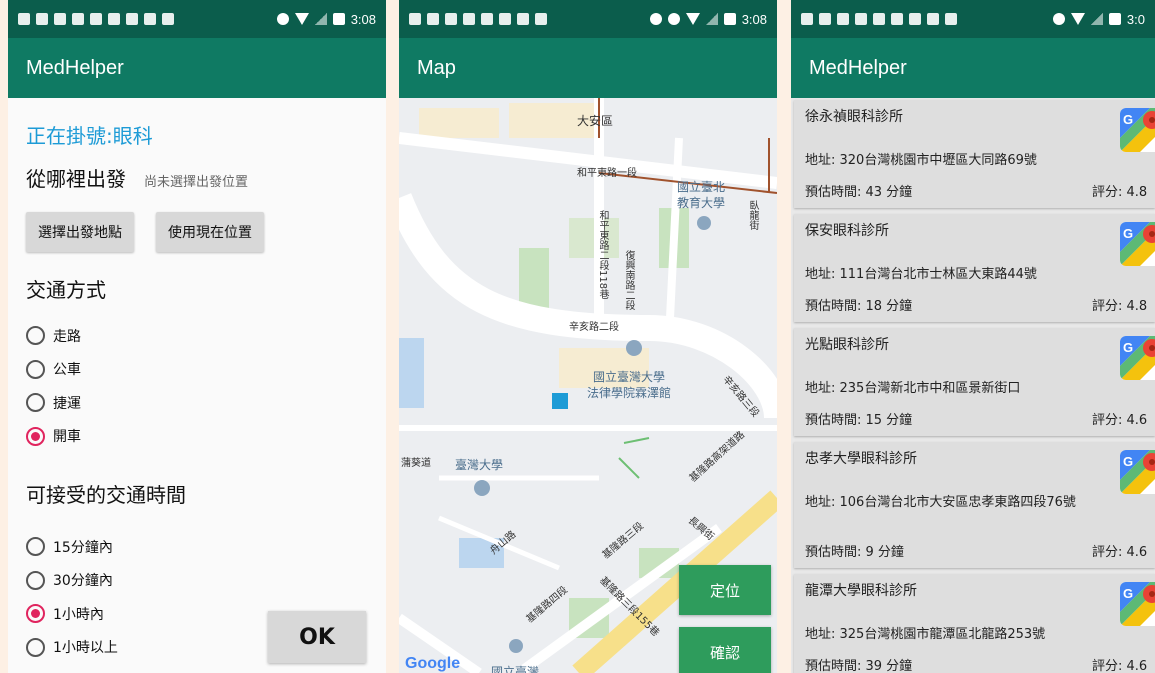 The width and height of the screenshot is (1155, 673). What do you see at coordinates (76, 179) in the screenshot?
I see `from-label: 從哪裡出發` at bounding box center [76, 179].